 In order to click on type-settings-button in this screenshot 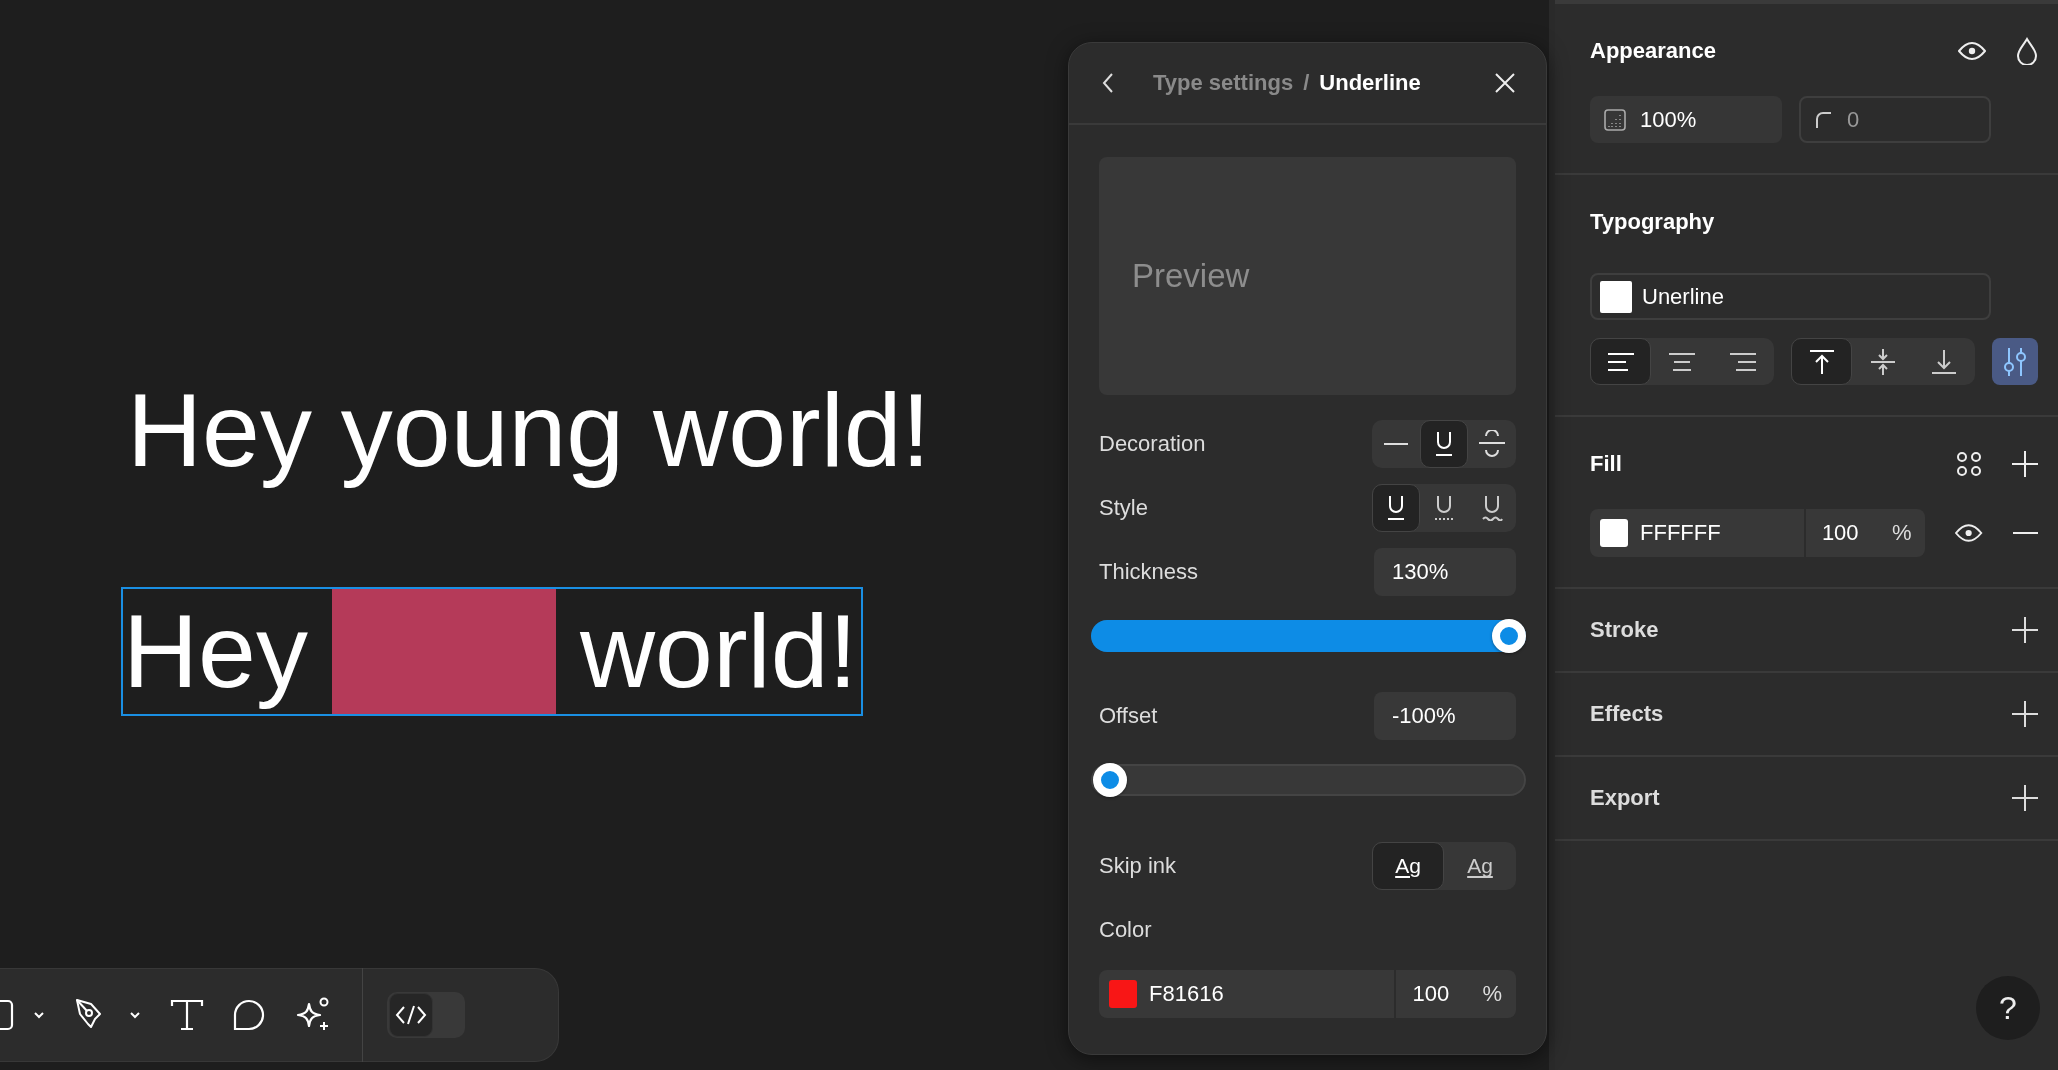, I will do `click(2015, 361)`.